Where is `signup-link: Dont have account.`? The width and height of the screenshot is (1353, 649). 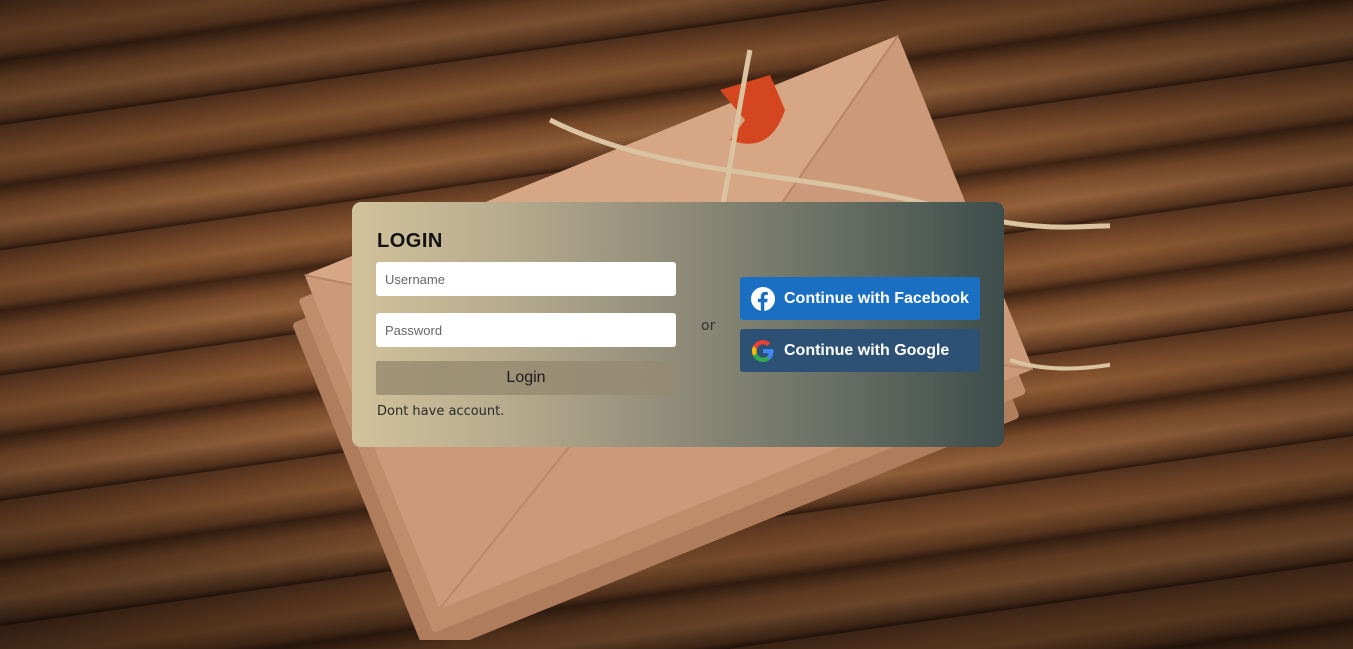
signup-link: Dont have account. is located at coordinates (440, 411).